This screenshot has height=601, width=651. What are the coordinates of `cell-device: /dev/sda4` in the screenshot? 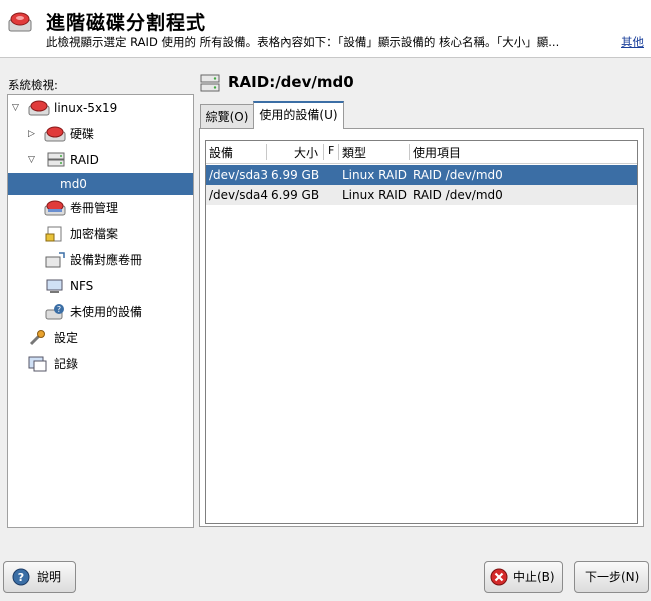 It's located at (239, 195).